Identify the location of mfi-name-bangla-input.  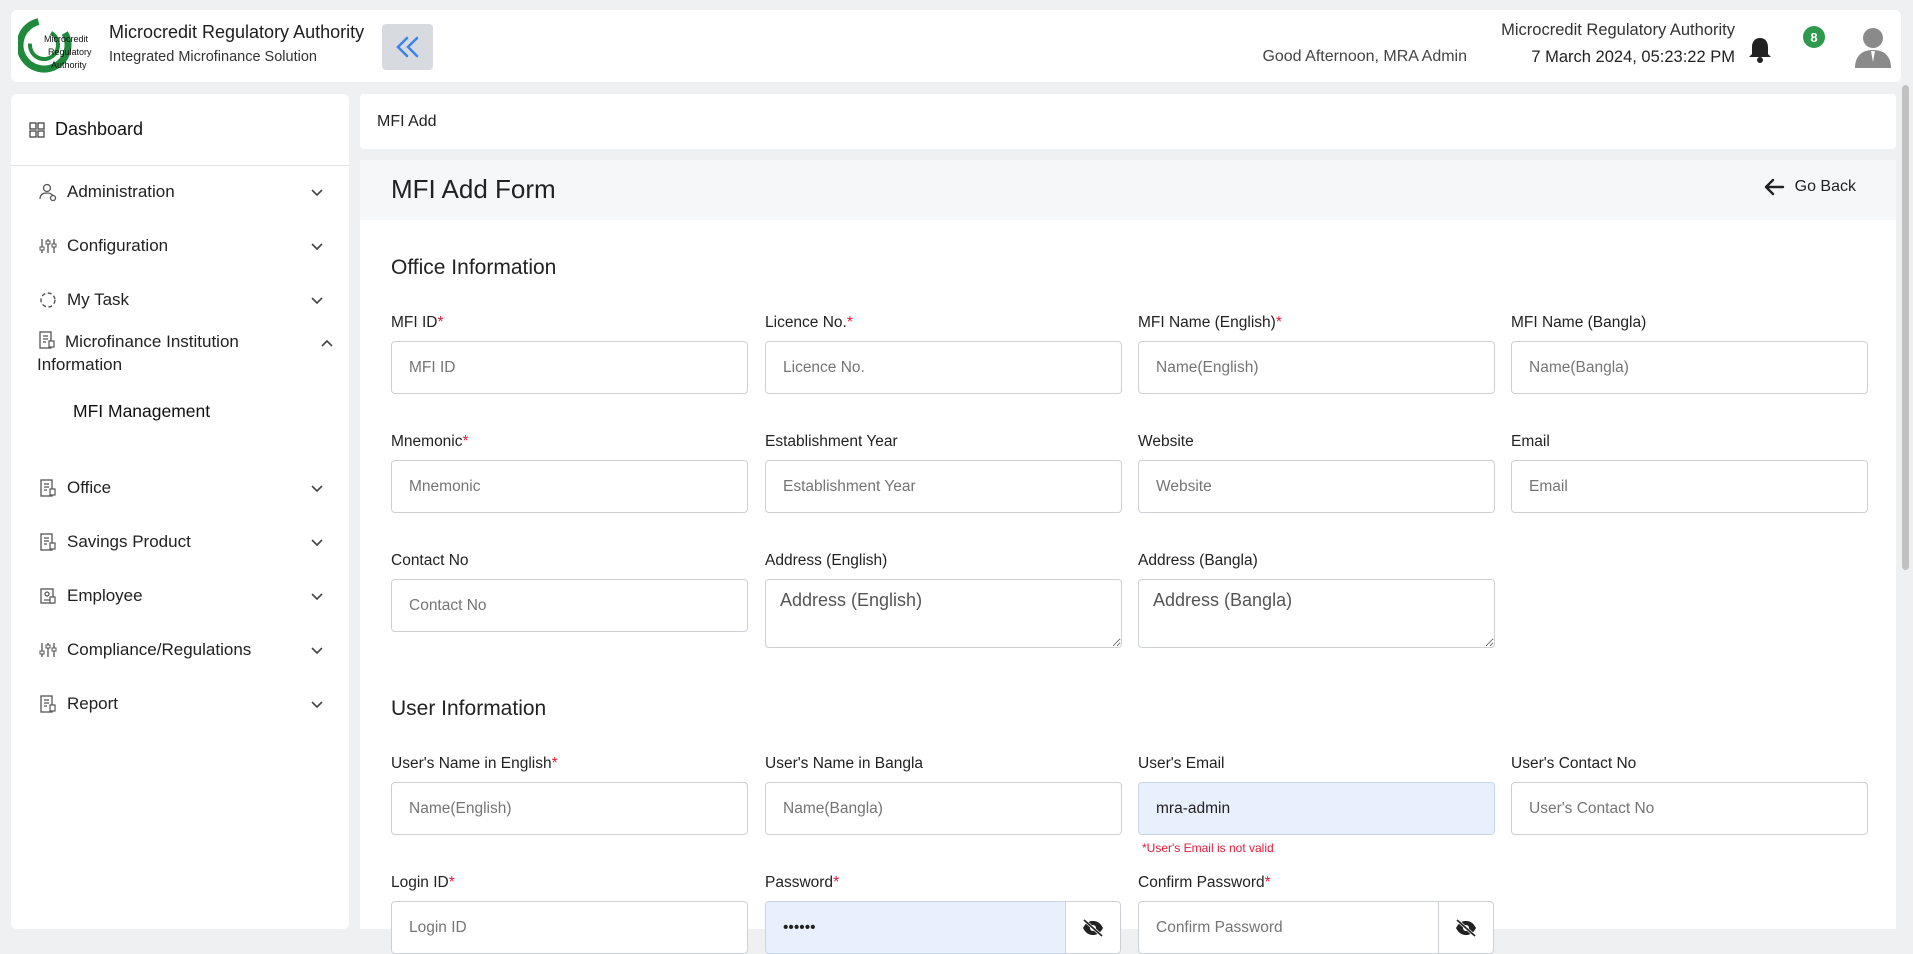
(1689, 367).